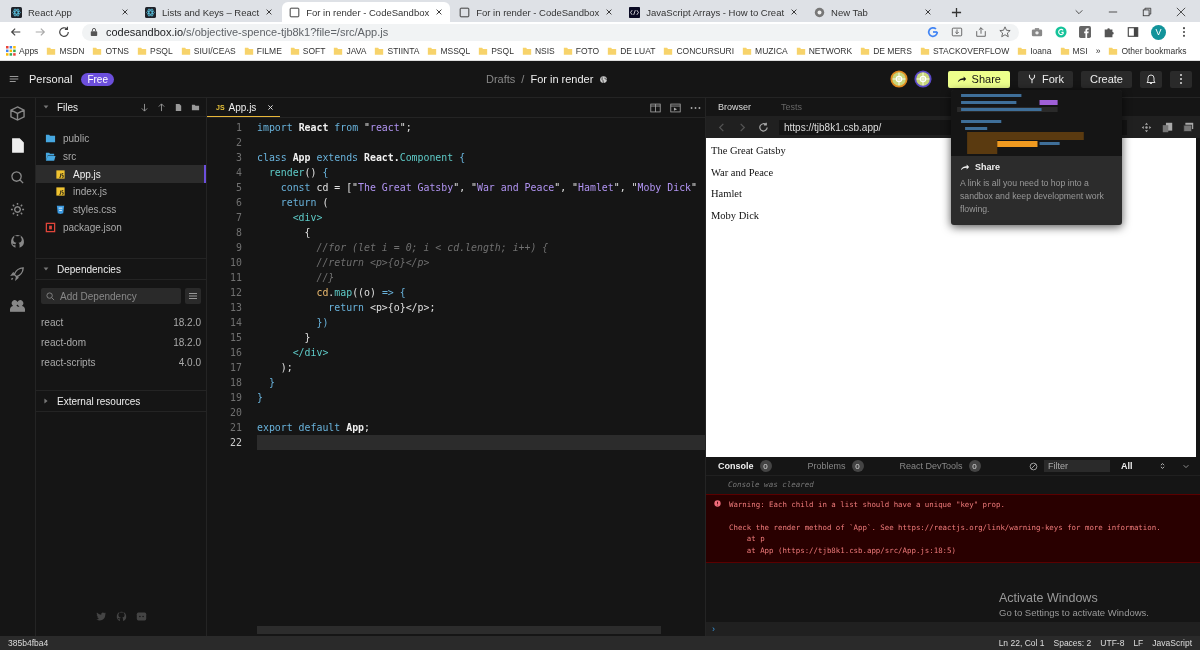 This screenshot has height=650, width=1200. Describe the element at coordinates (699, 51) in the screenshot. I see `bookmark-folder: CONCURSURI` at that location.